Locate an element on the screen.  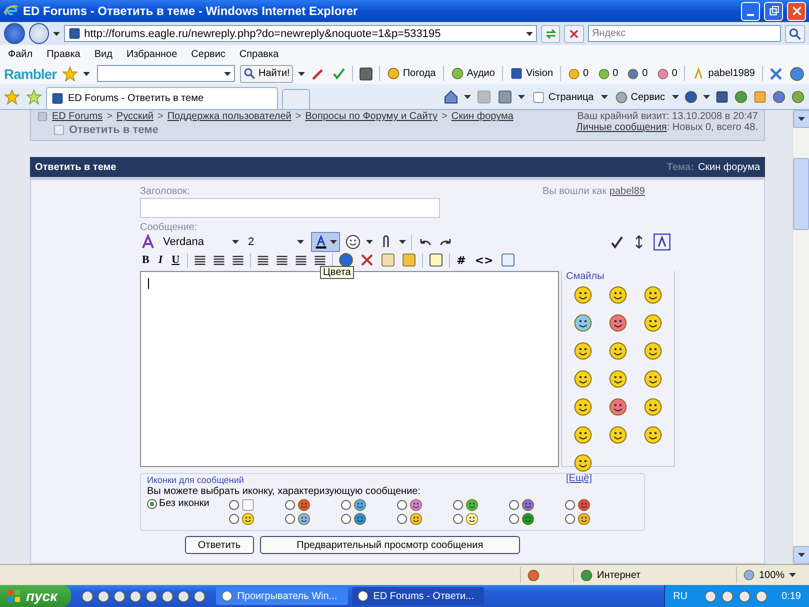
page-menu-button: Страница is located at coordinates (563, 97).